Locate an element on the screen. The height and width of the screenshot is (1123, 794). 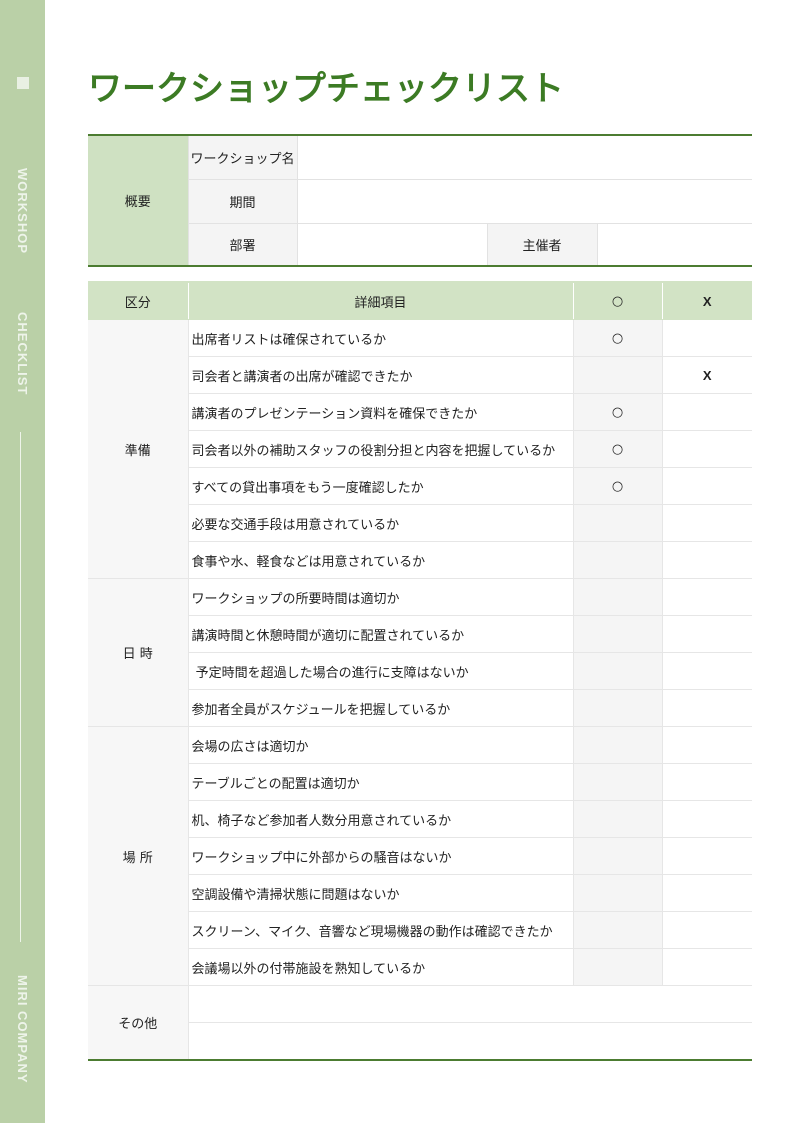
sidebar-strip: WORKSHOP CHECKLIST MIRI COMPANY is located at coordinates (22, 561).